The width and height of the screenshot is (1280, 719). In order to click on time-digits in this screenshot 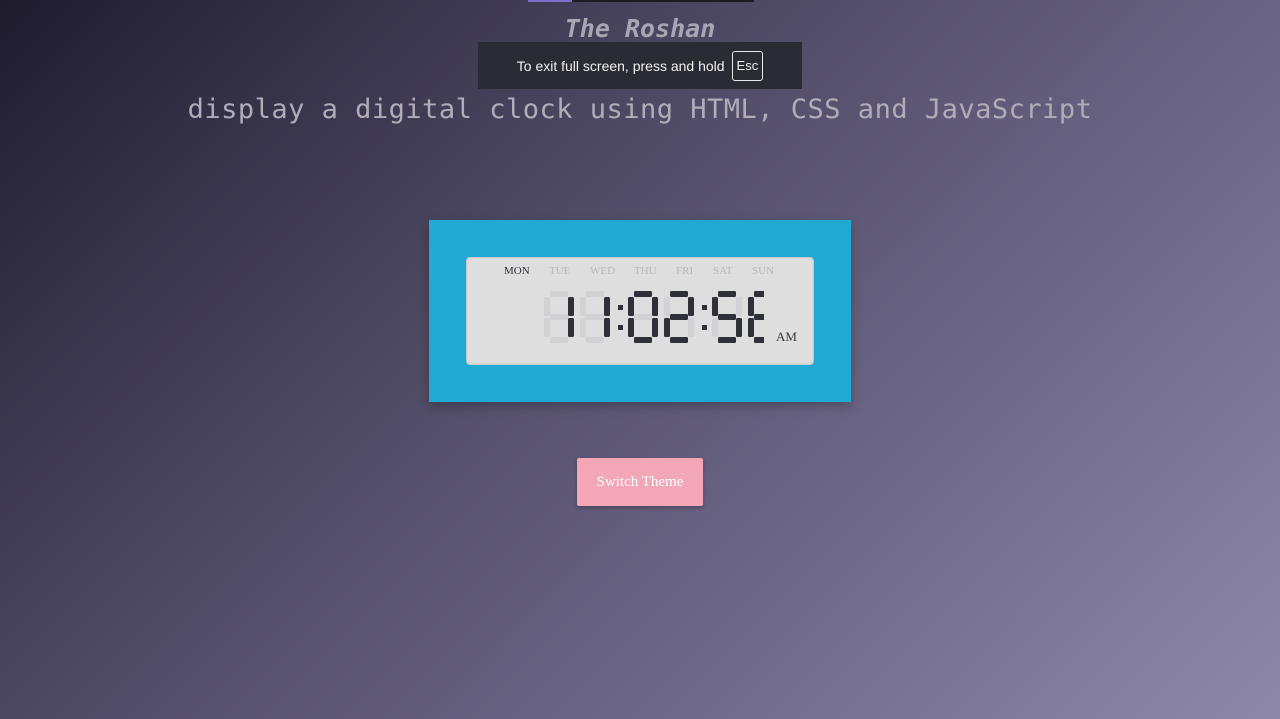, I will do `click(654, 317)`.